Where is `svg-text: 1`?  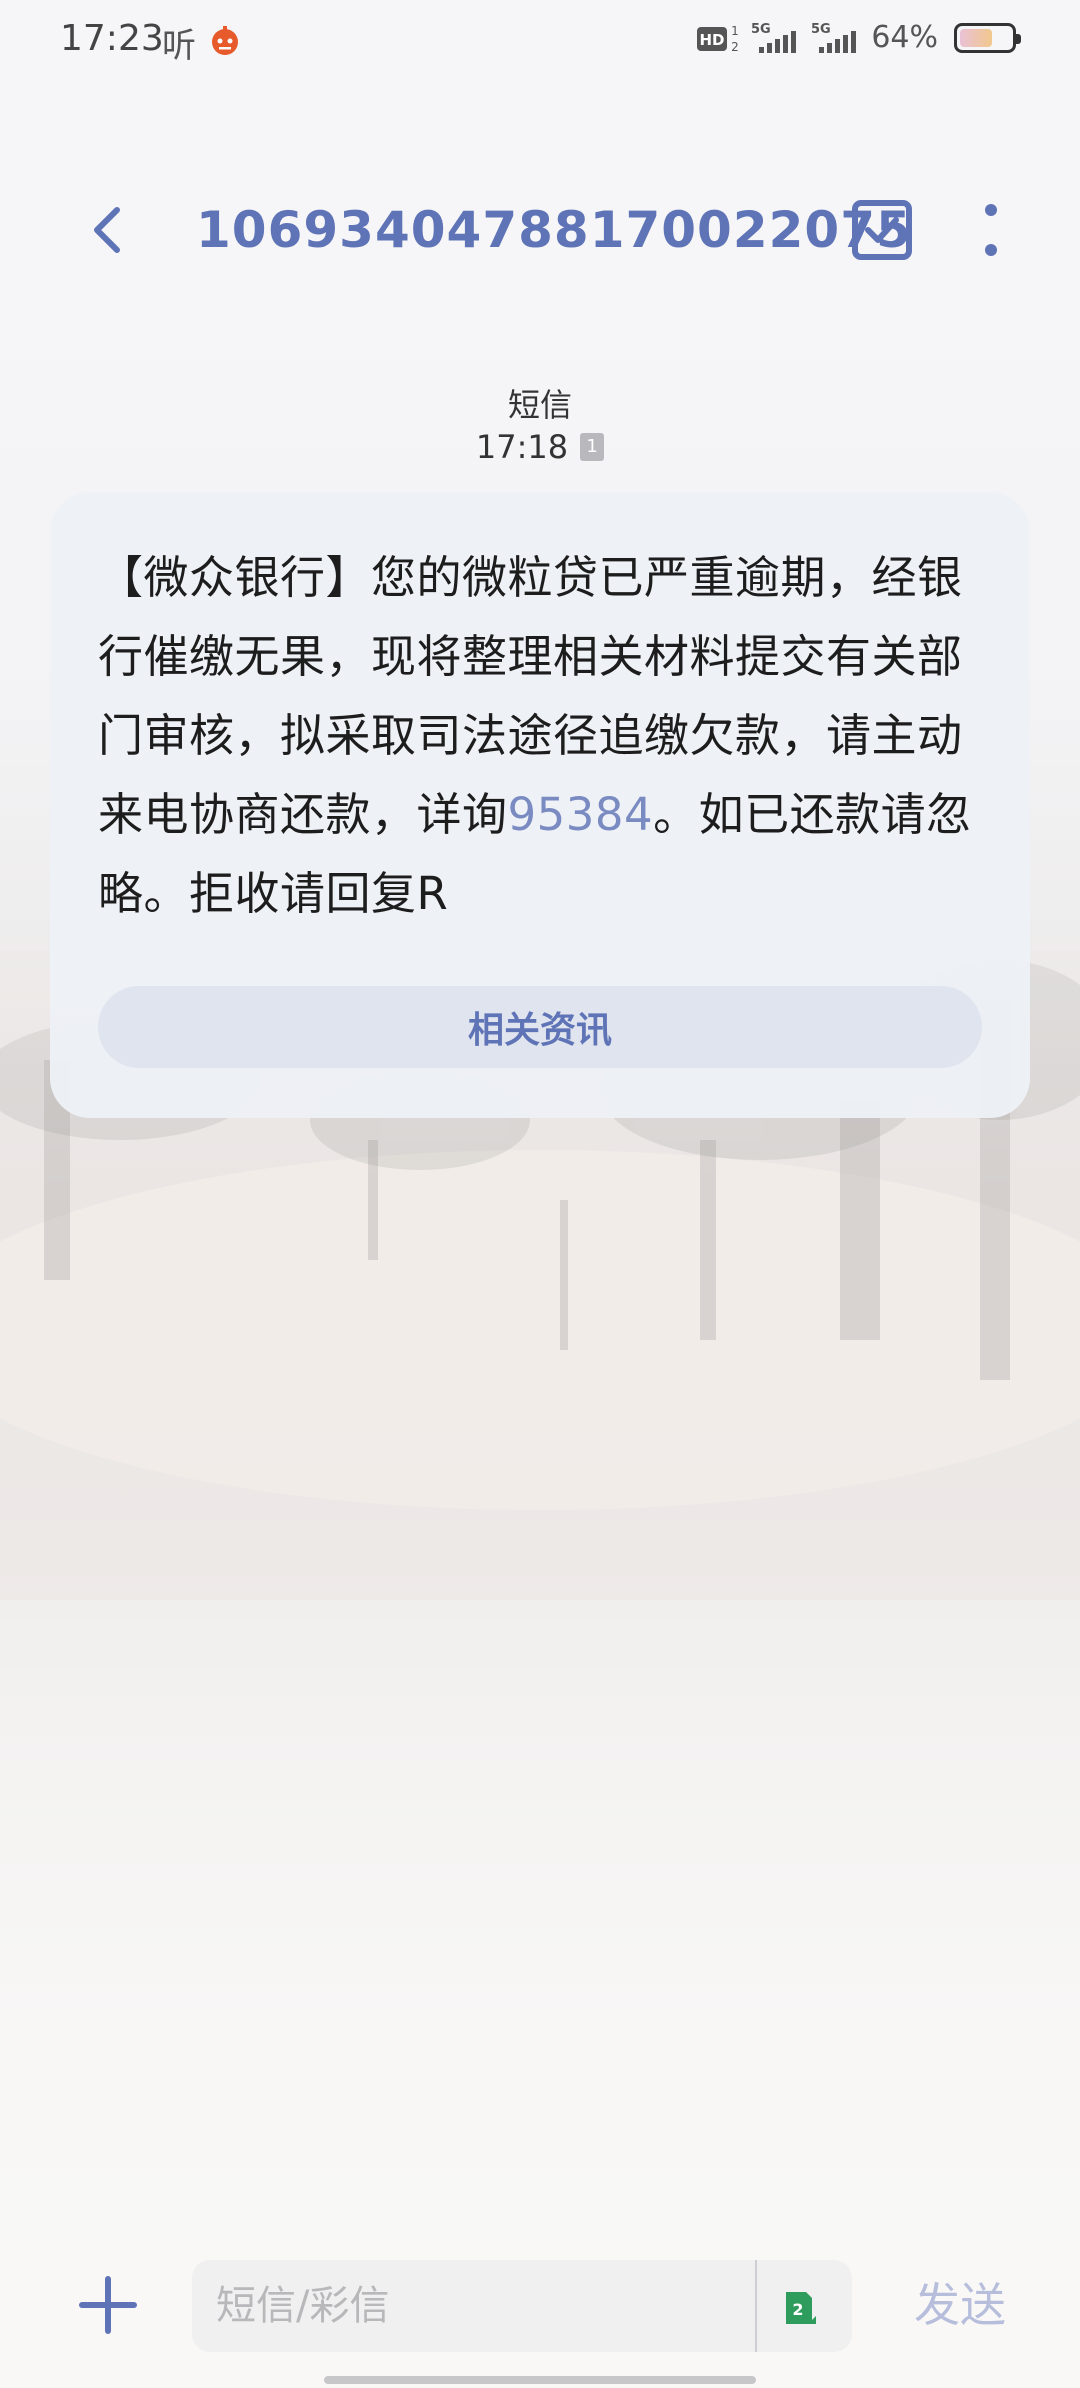 svg-text: 1 is located at coordinates (735, 31).